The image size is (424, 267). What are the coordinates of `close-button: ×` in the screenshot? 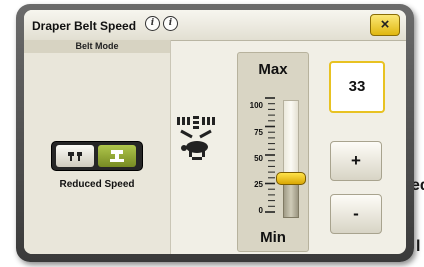 It's located at (385, 25).